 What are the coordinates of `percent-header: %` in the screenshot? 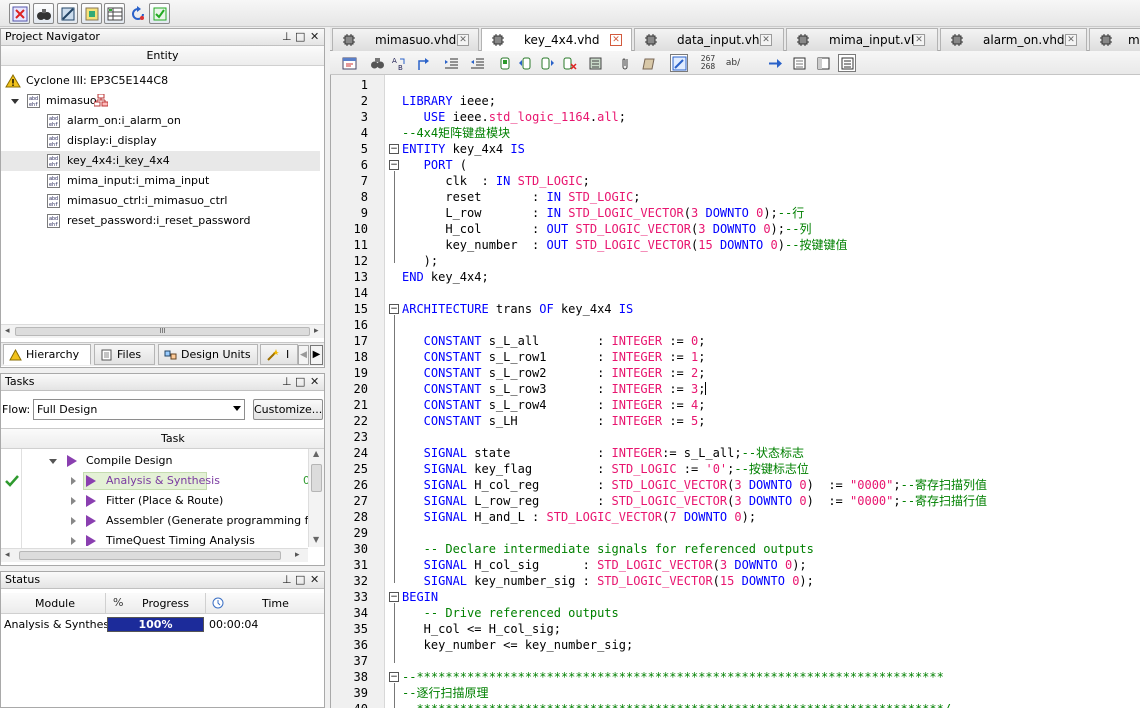 It's located at (118, 602).